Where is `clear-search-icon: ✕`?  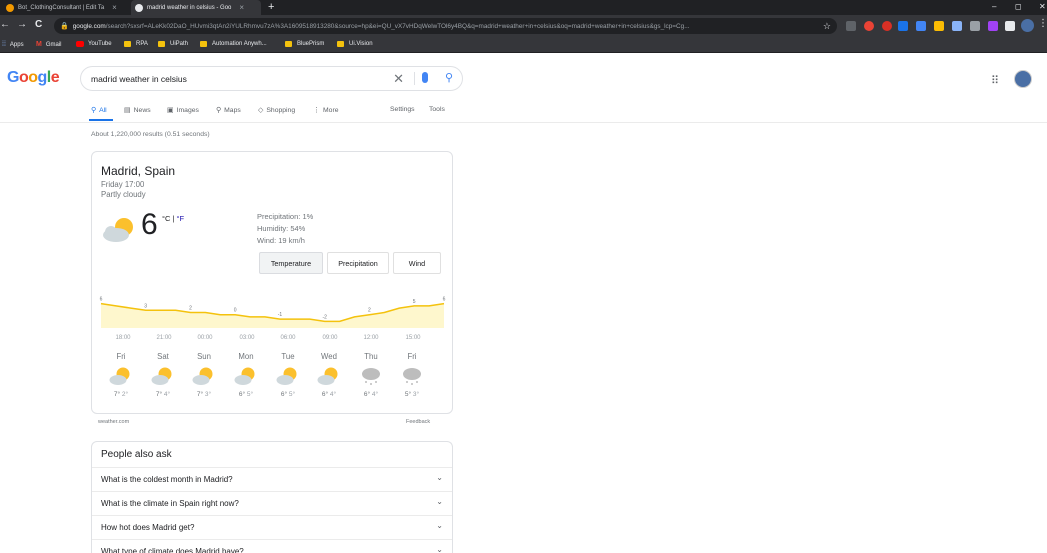 clear-search-icon: ✕ is located at coordinates (398, 79).